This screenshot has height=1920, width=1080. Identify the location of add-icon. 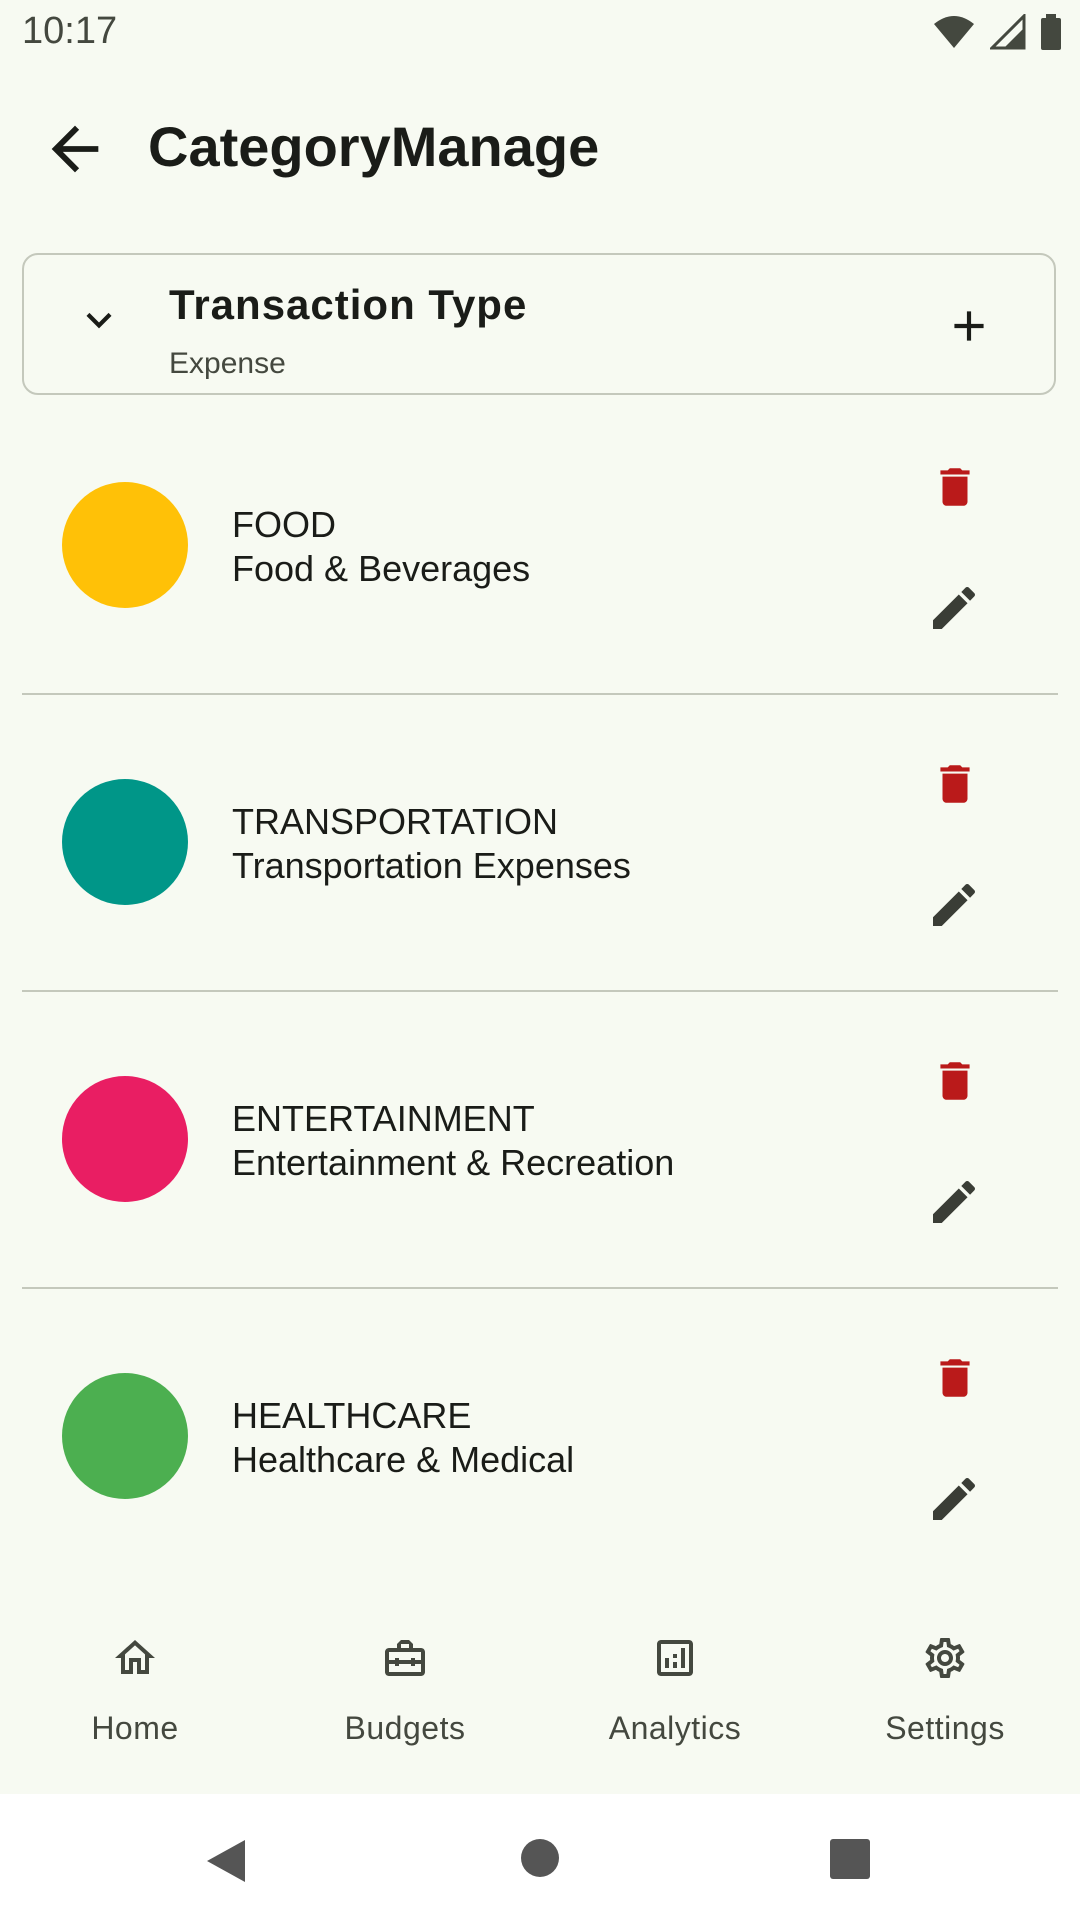
(969, 326).